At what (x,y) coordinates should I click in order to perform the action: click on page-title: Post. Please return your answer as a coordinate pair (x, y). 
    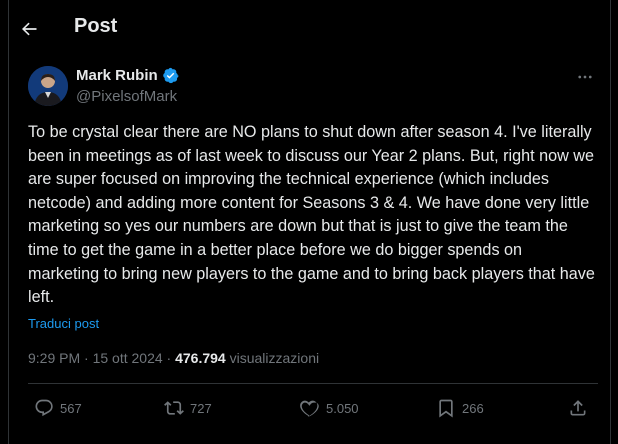
    Looking at the image, I should click on (96, 26).